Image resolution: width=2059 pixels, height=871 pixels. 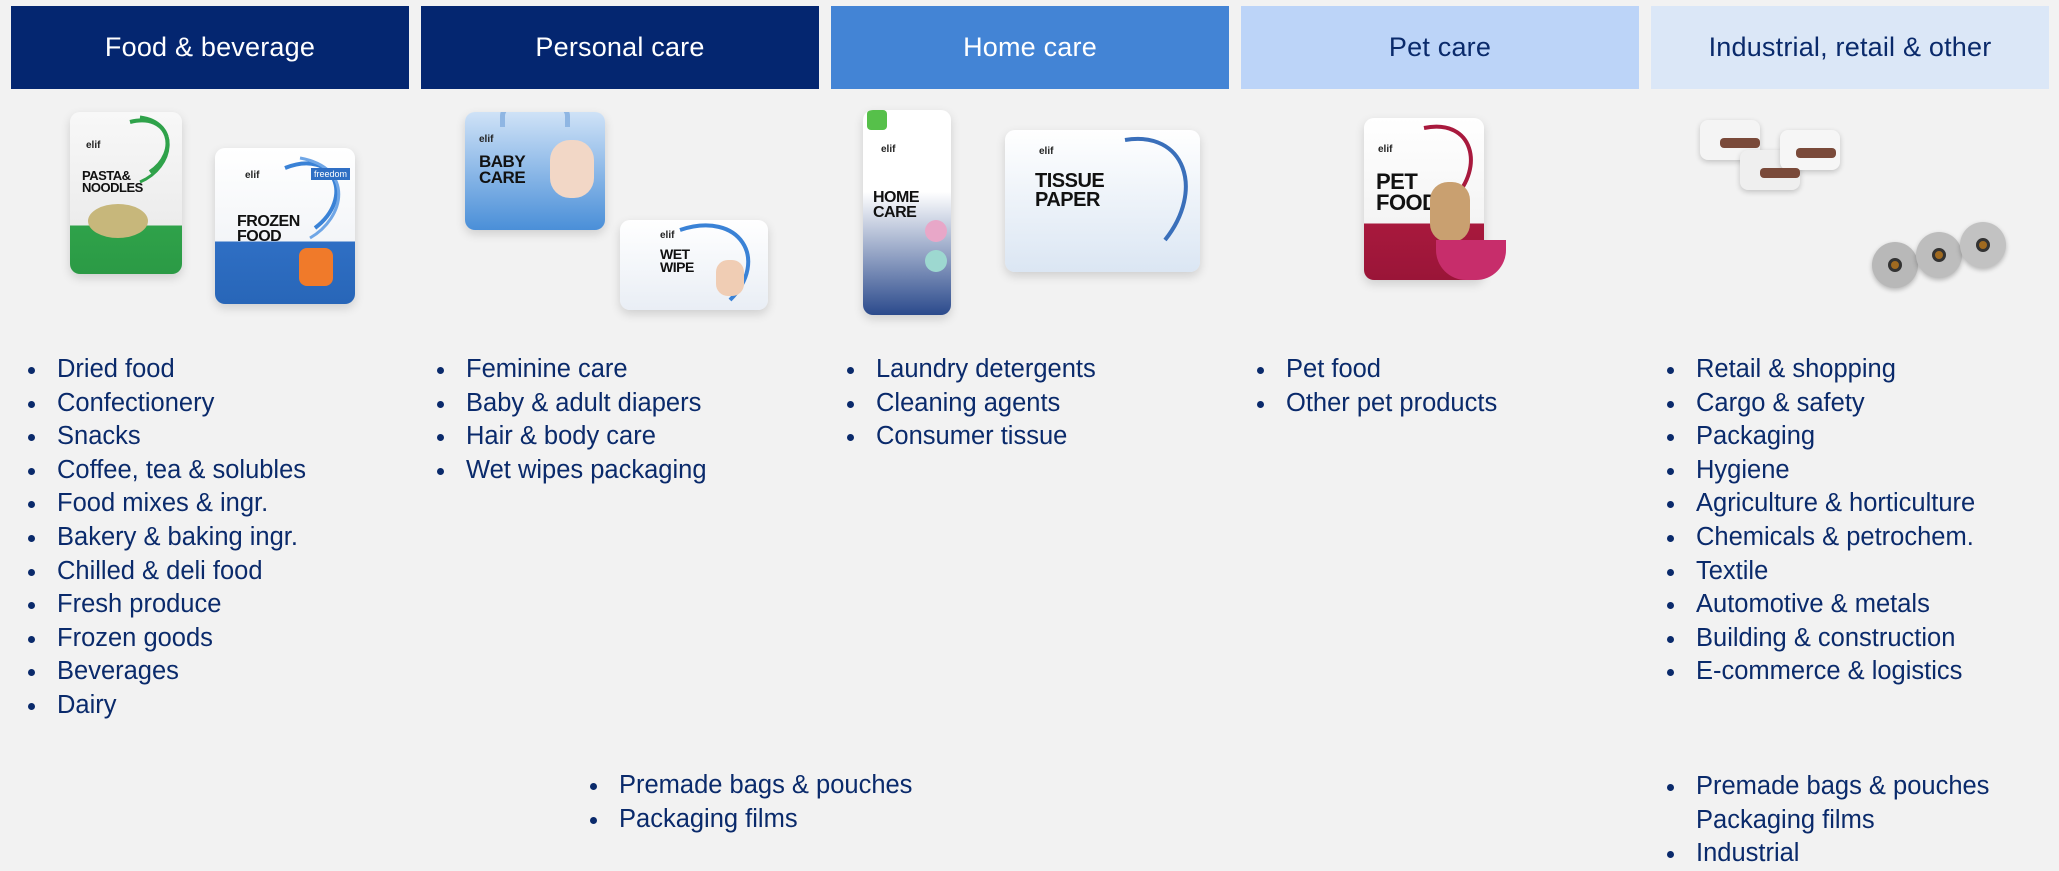 What do you see at coordinates (1819, 639) in the screenshot?
I see `list-item: Building & construction` at bounding box center [1819, 639].